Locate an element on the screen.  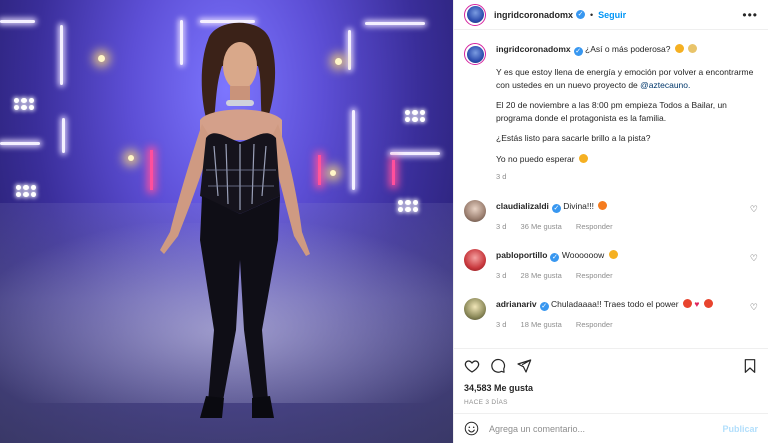
comment-username: adrianariv is located at coordinates (516, 304).